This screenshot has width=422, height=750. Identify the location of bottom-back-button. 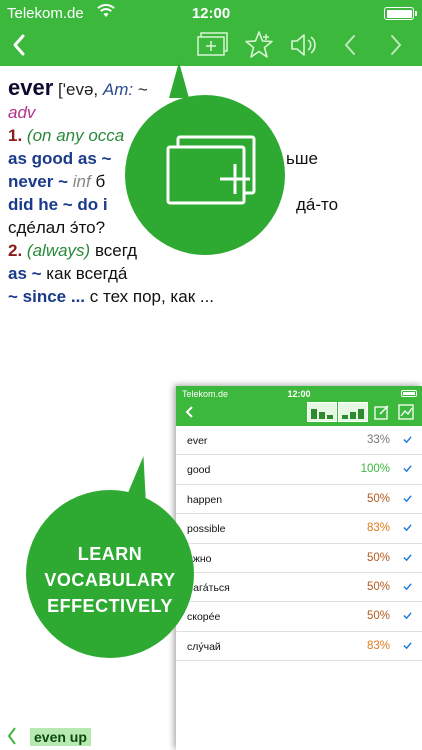
(12, 738).